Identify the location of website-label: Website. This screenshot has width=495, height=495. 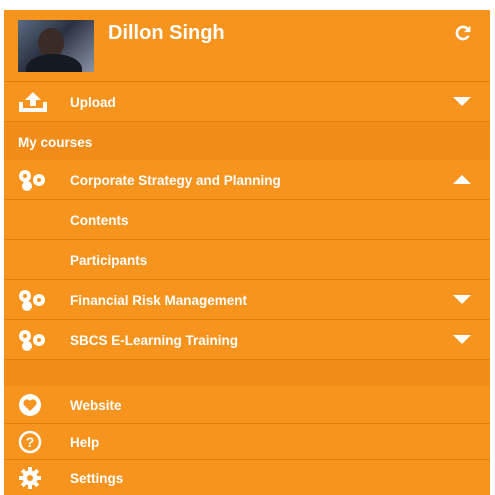
(96, 405).